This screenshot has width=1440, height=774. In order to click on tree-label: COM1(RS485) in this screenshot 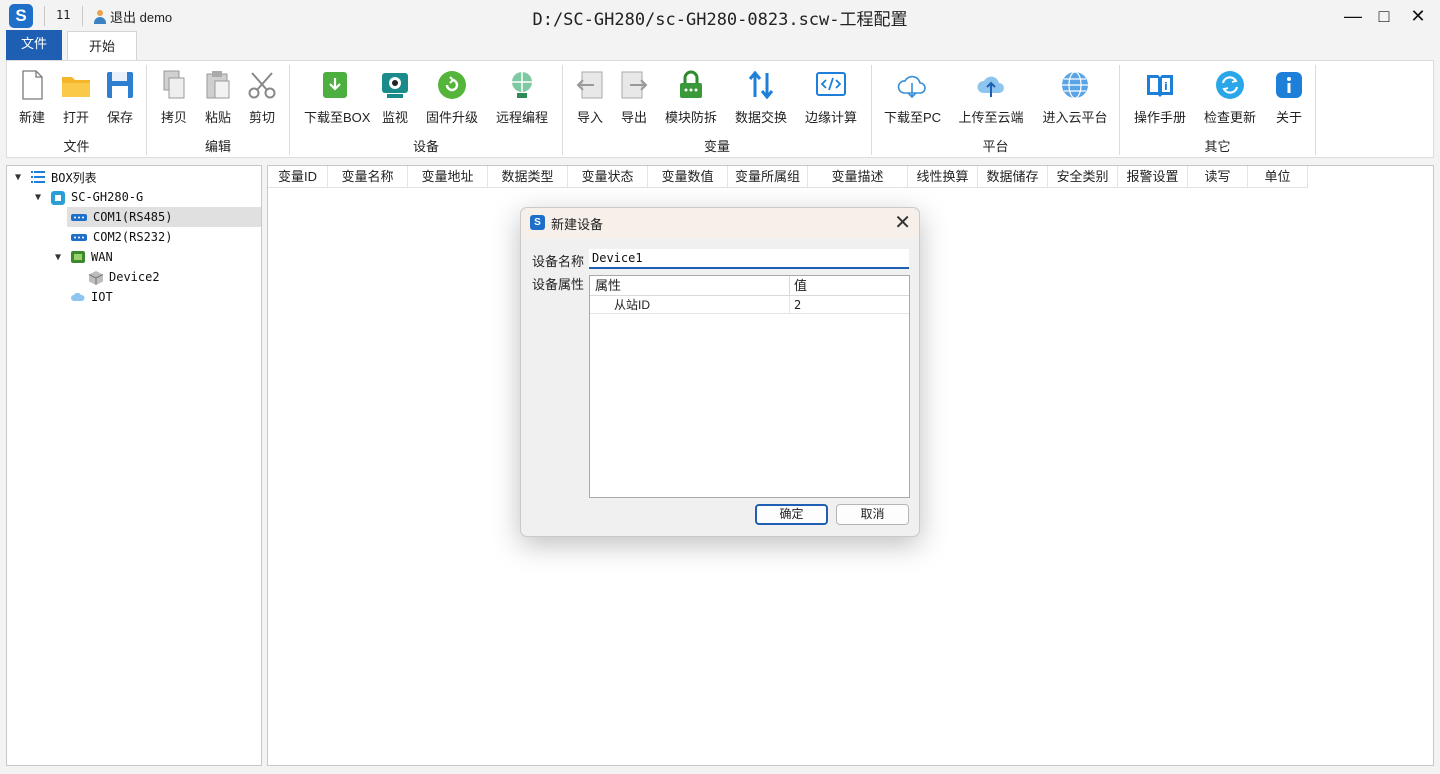, I will do `click(133, 217)`.